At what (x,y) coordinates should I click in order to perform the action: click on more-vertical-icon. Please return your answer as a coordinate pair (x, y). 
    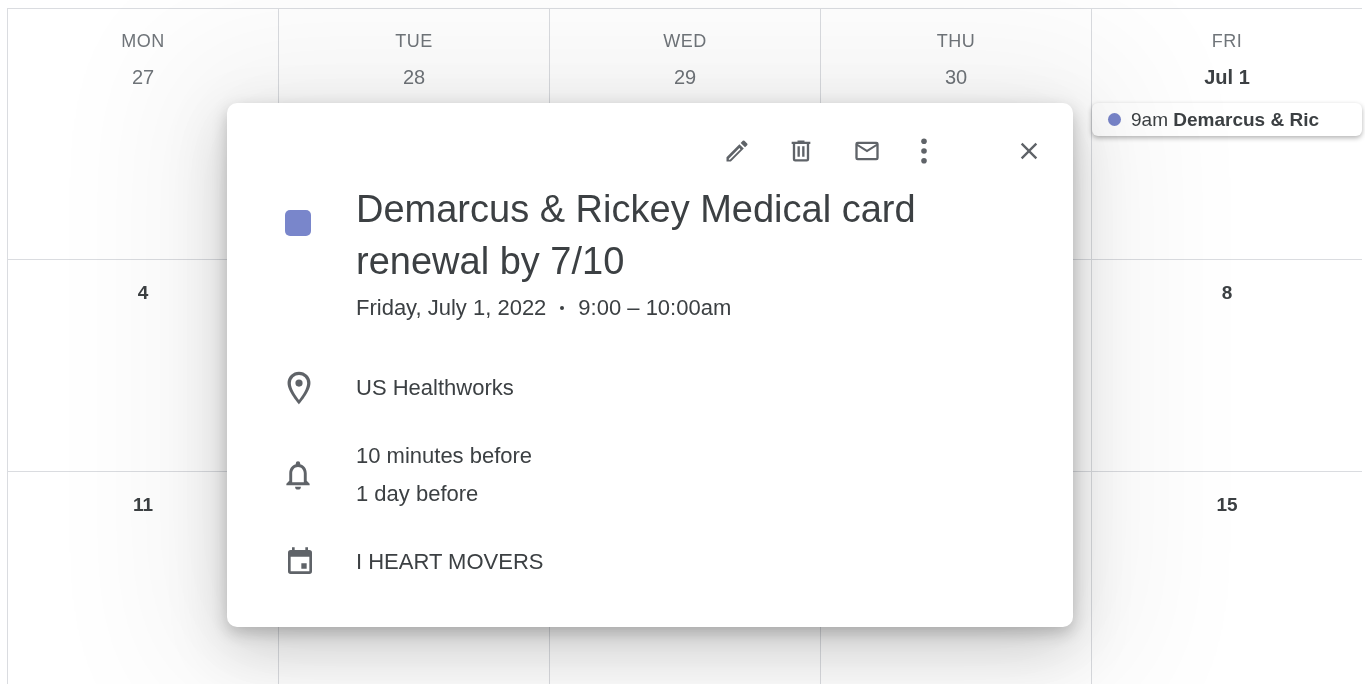
    Looking at the image, I should click on (924, 151).